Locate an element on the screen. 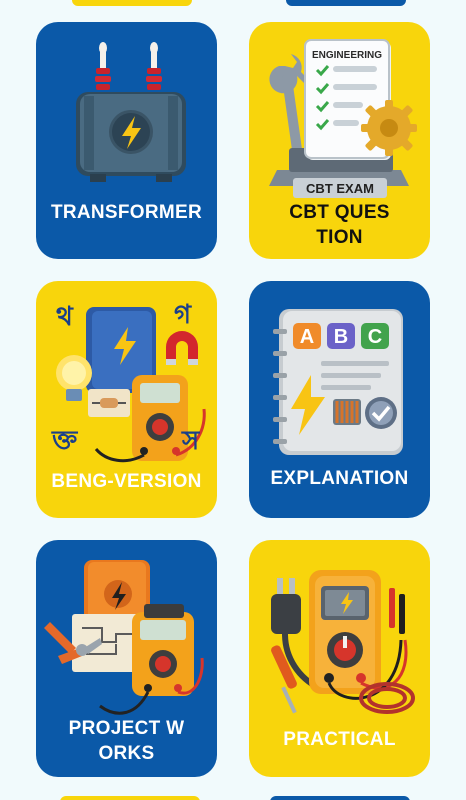 This screenshot has height=800, width=466. card-label: EXPLANATION is located at coordinates (339, 478).